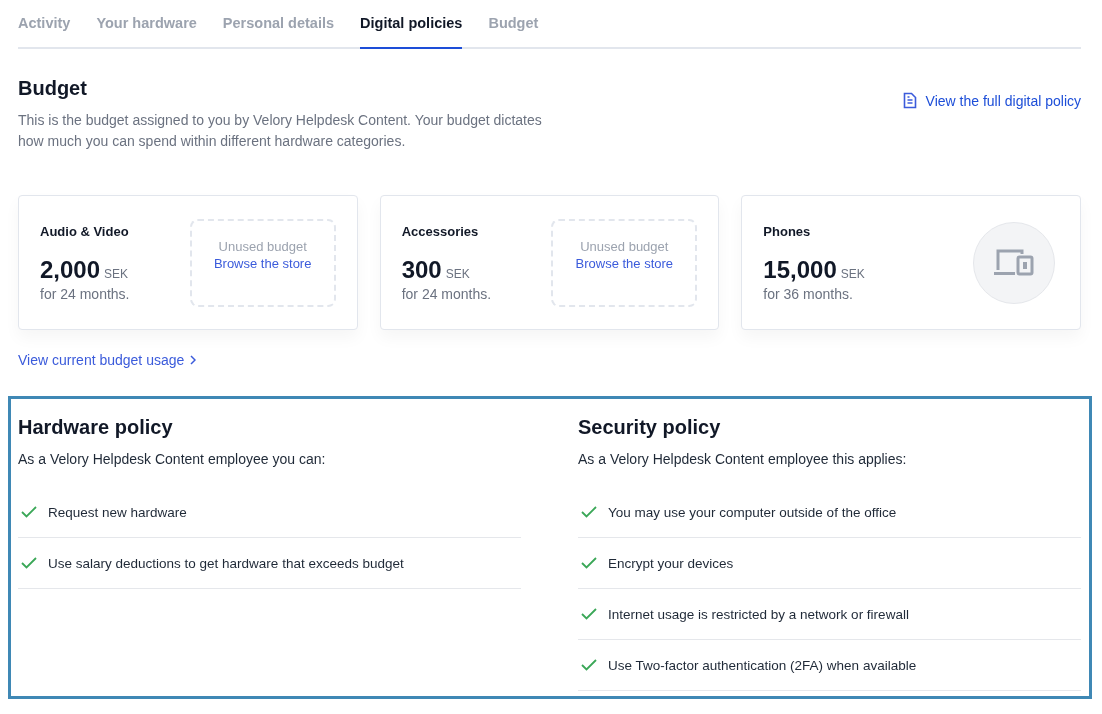  I want to click on tab: Digital policies, so click(411, 24).